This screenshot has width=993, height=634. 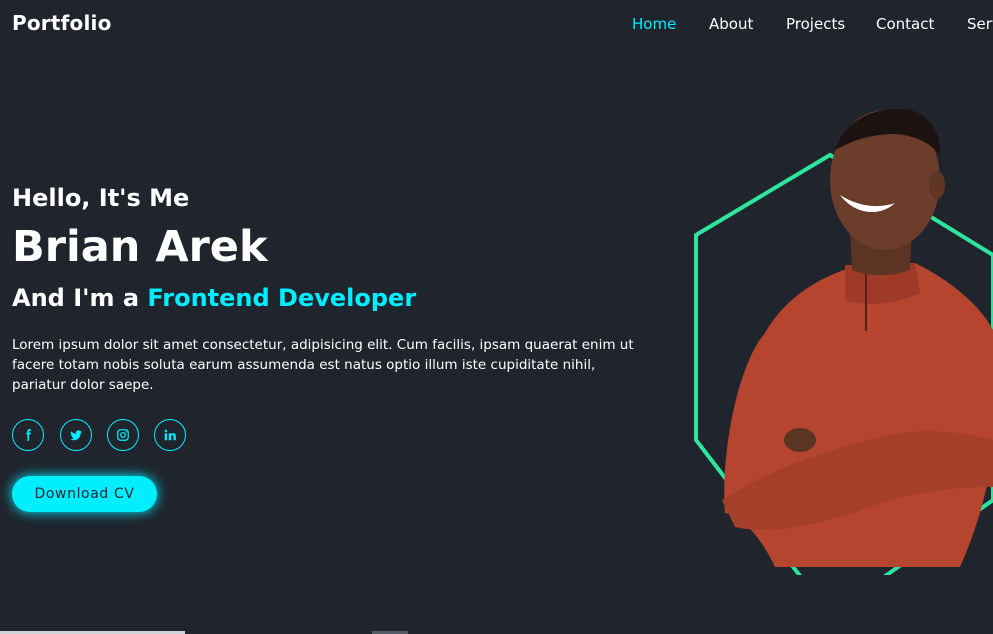 I want to click on linkedin-icon, so click(x=170, y=435).